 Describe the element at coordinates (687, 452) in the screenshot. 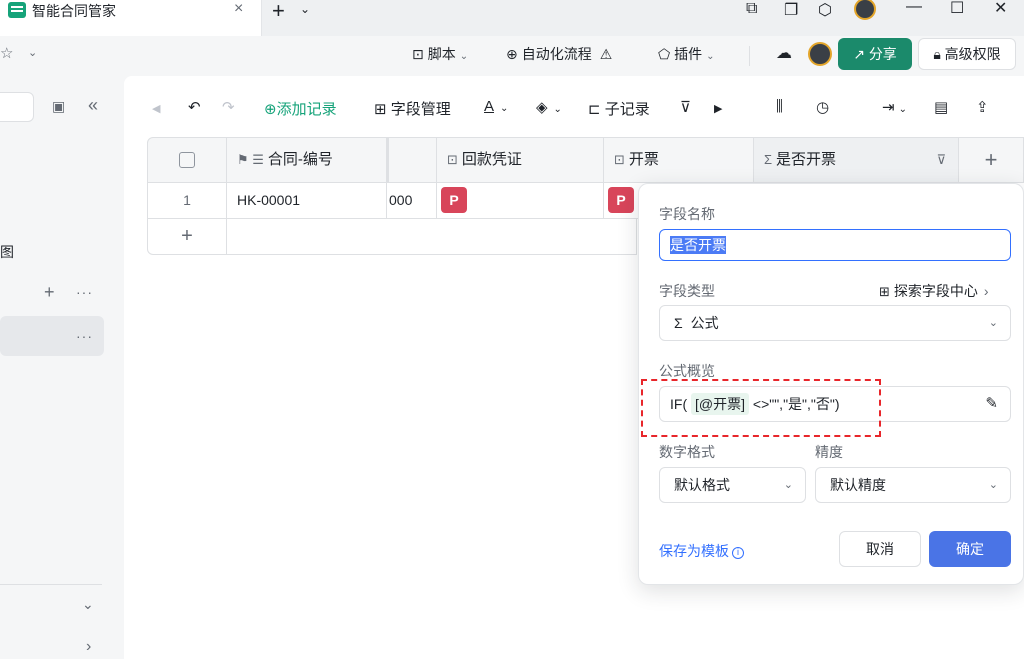

I see `number-format-label: 数字格式` at that location.